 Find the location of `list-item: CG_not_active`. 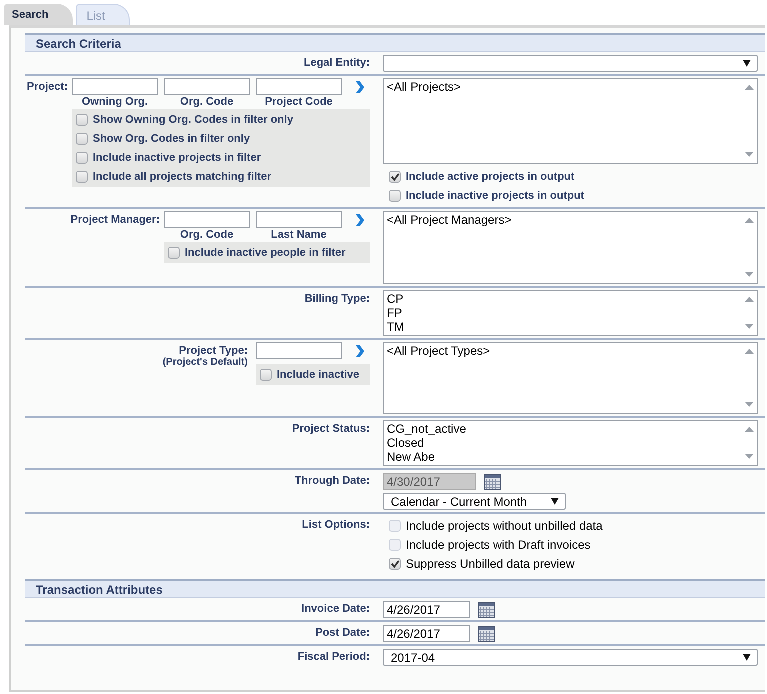

list-item: CG_not_active is located at coordinates (562, 429).